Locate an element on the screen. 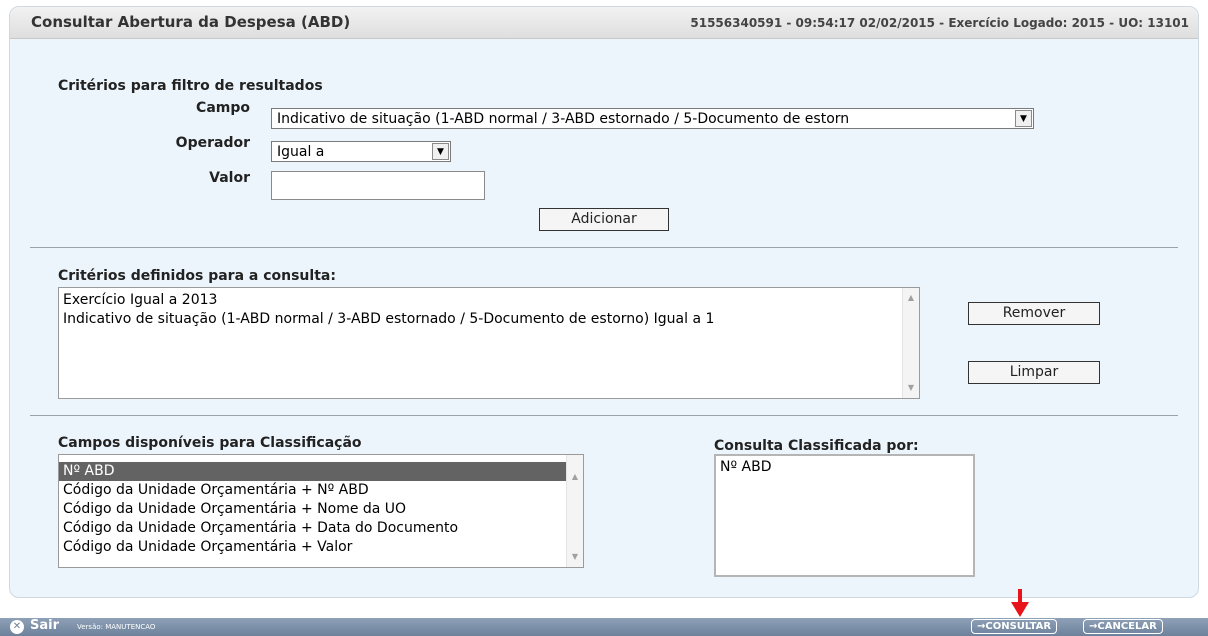 The height and width of the screenshot is (636, 1208). campo-label: Campo is located at coordinates (223, 108).